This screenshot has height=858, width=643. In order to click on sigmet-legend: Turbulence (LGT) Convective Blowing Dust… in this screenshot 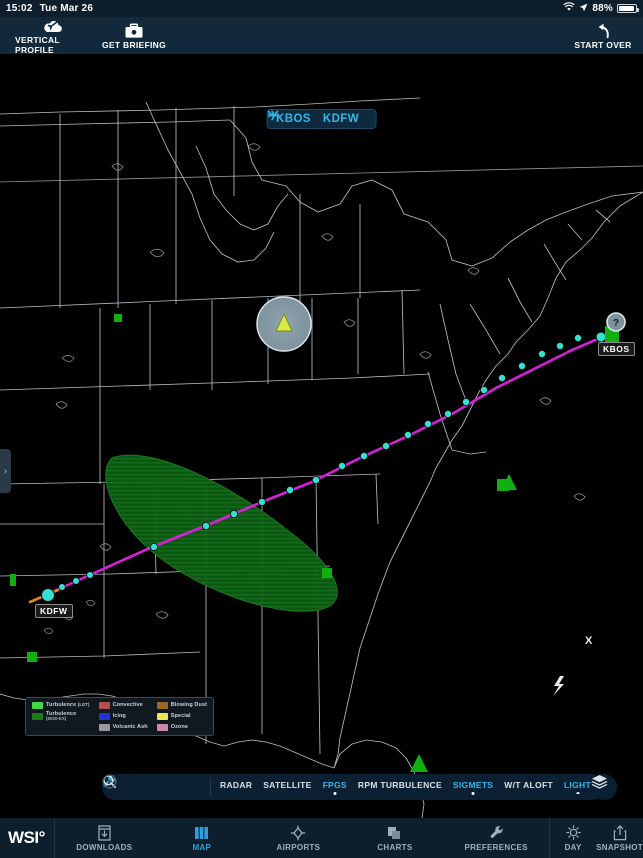, I will do `click(120, 716)`.